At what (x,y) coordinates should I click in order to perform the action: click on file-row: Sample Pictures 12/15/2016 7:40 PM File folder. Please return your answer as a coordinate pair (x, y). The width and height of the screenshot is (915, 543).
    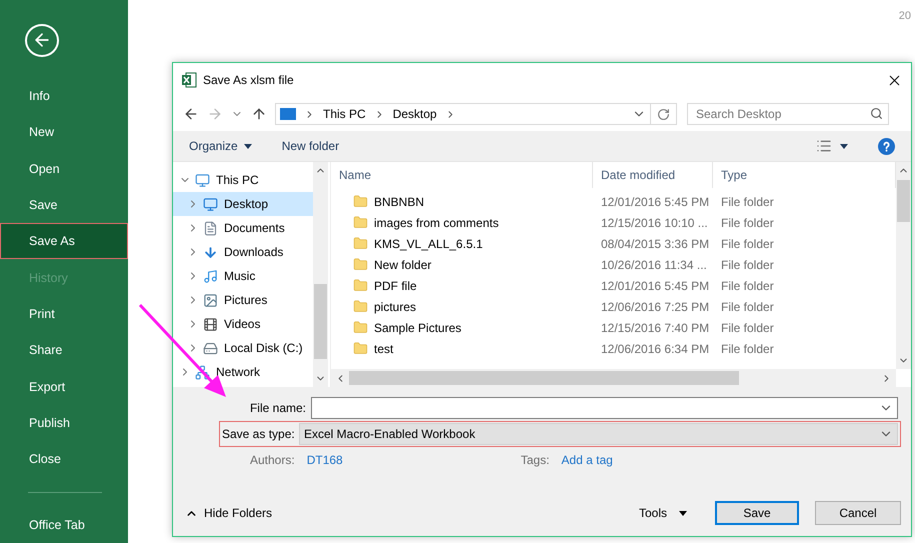
    Looking at the image, I should click on (613, 327).